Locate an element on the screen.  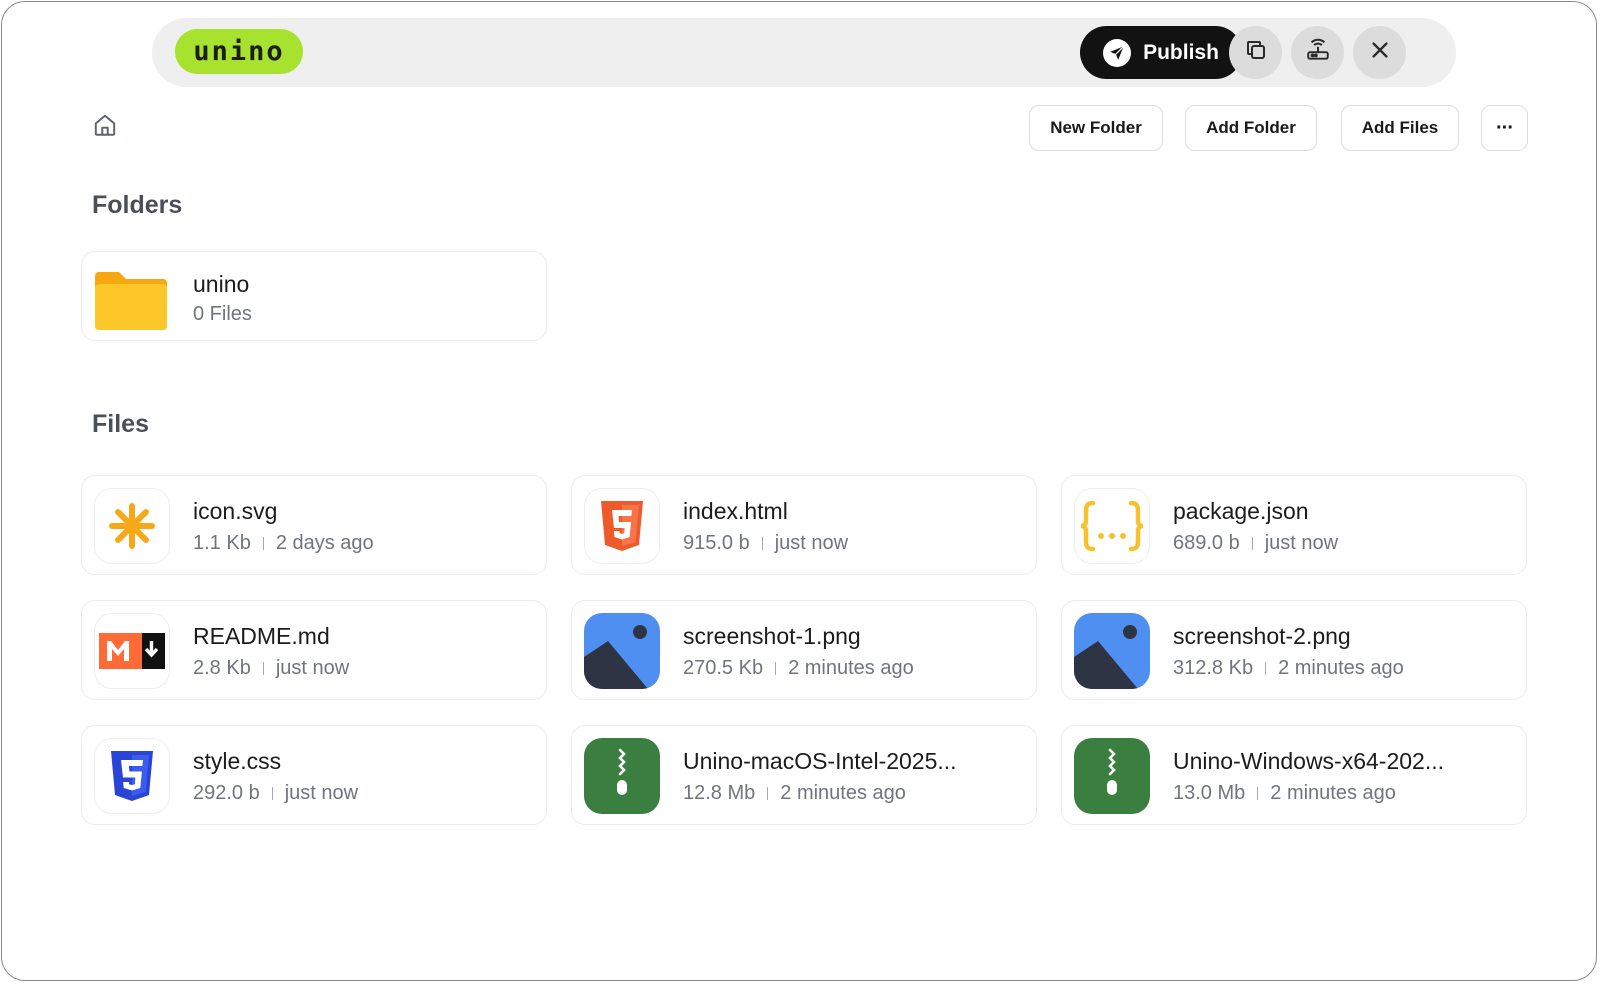
folder-name: unino is located at coordinates (221, 284).